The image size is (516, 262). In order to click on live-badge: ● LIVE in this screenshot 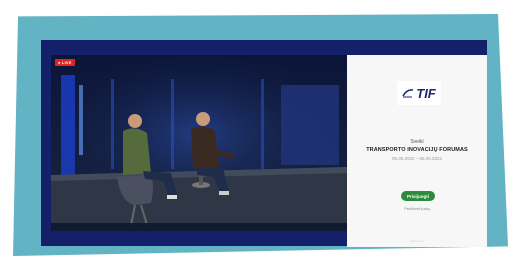, I will do `click(65, 62)`.